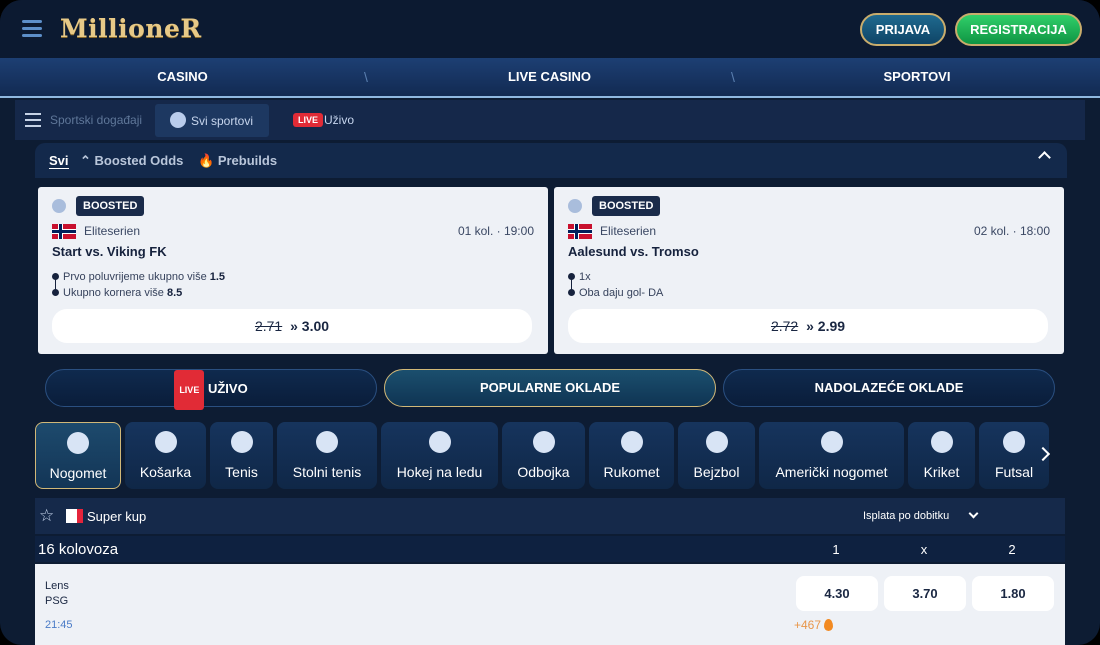  I want to click on france-flag-icon, so click(74, 516).